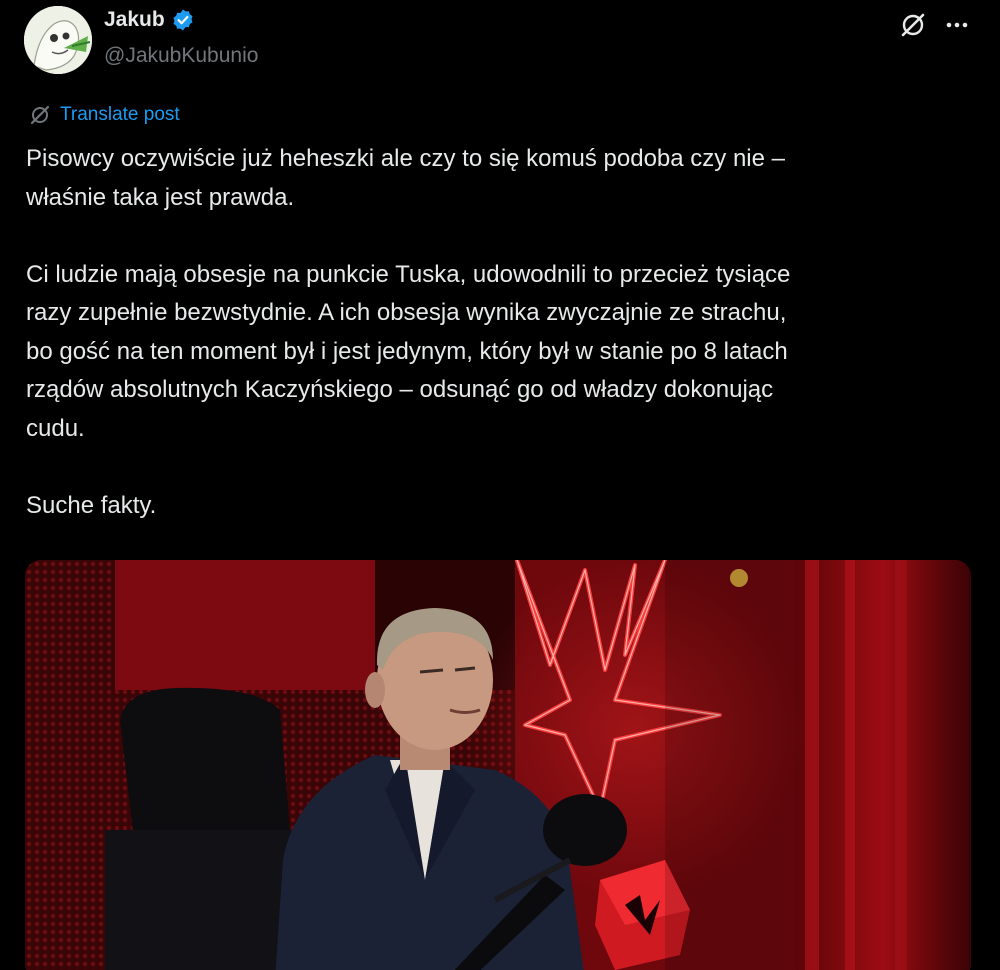 This screenshot has width=1000, height=970. I want to click on translate-post-label: Translate post, so click(120, 115).